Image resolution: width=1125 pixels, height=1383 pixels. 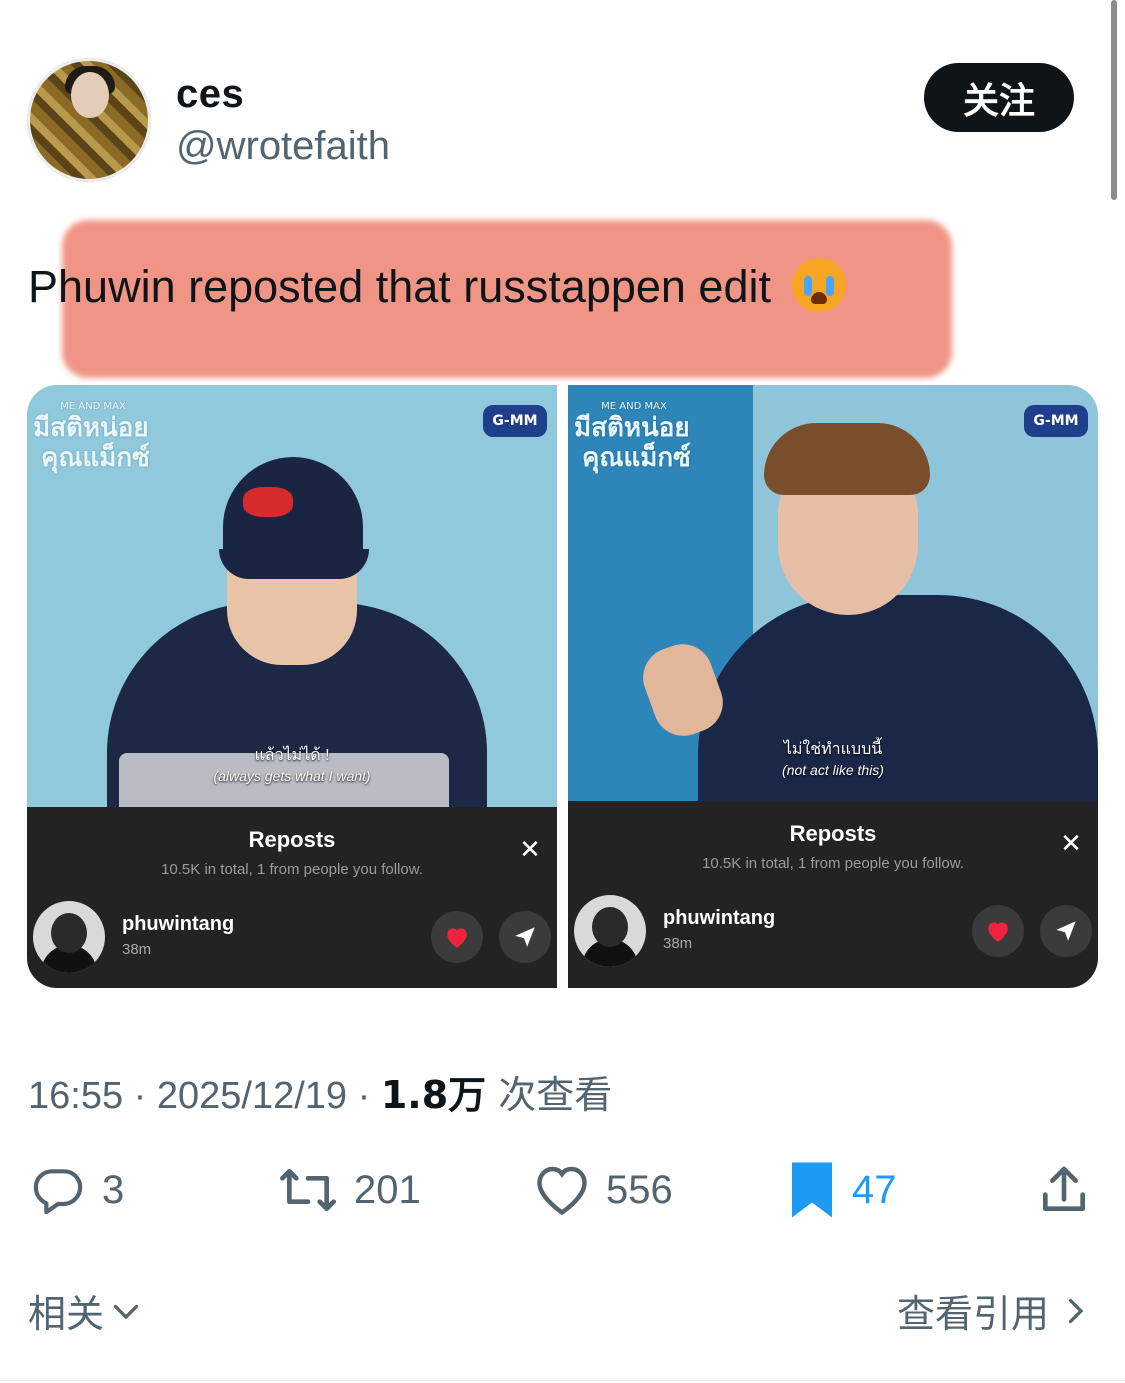 I want to click on bookmark-count: 47, so click(x=874, y=1189).